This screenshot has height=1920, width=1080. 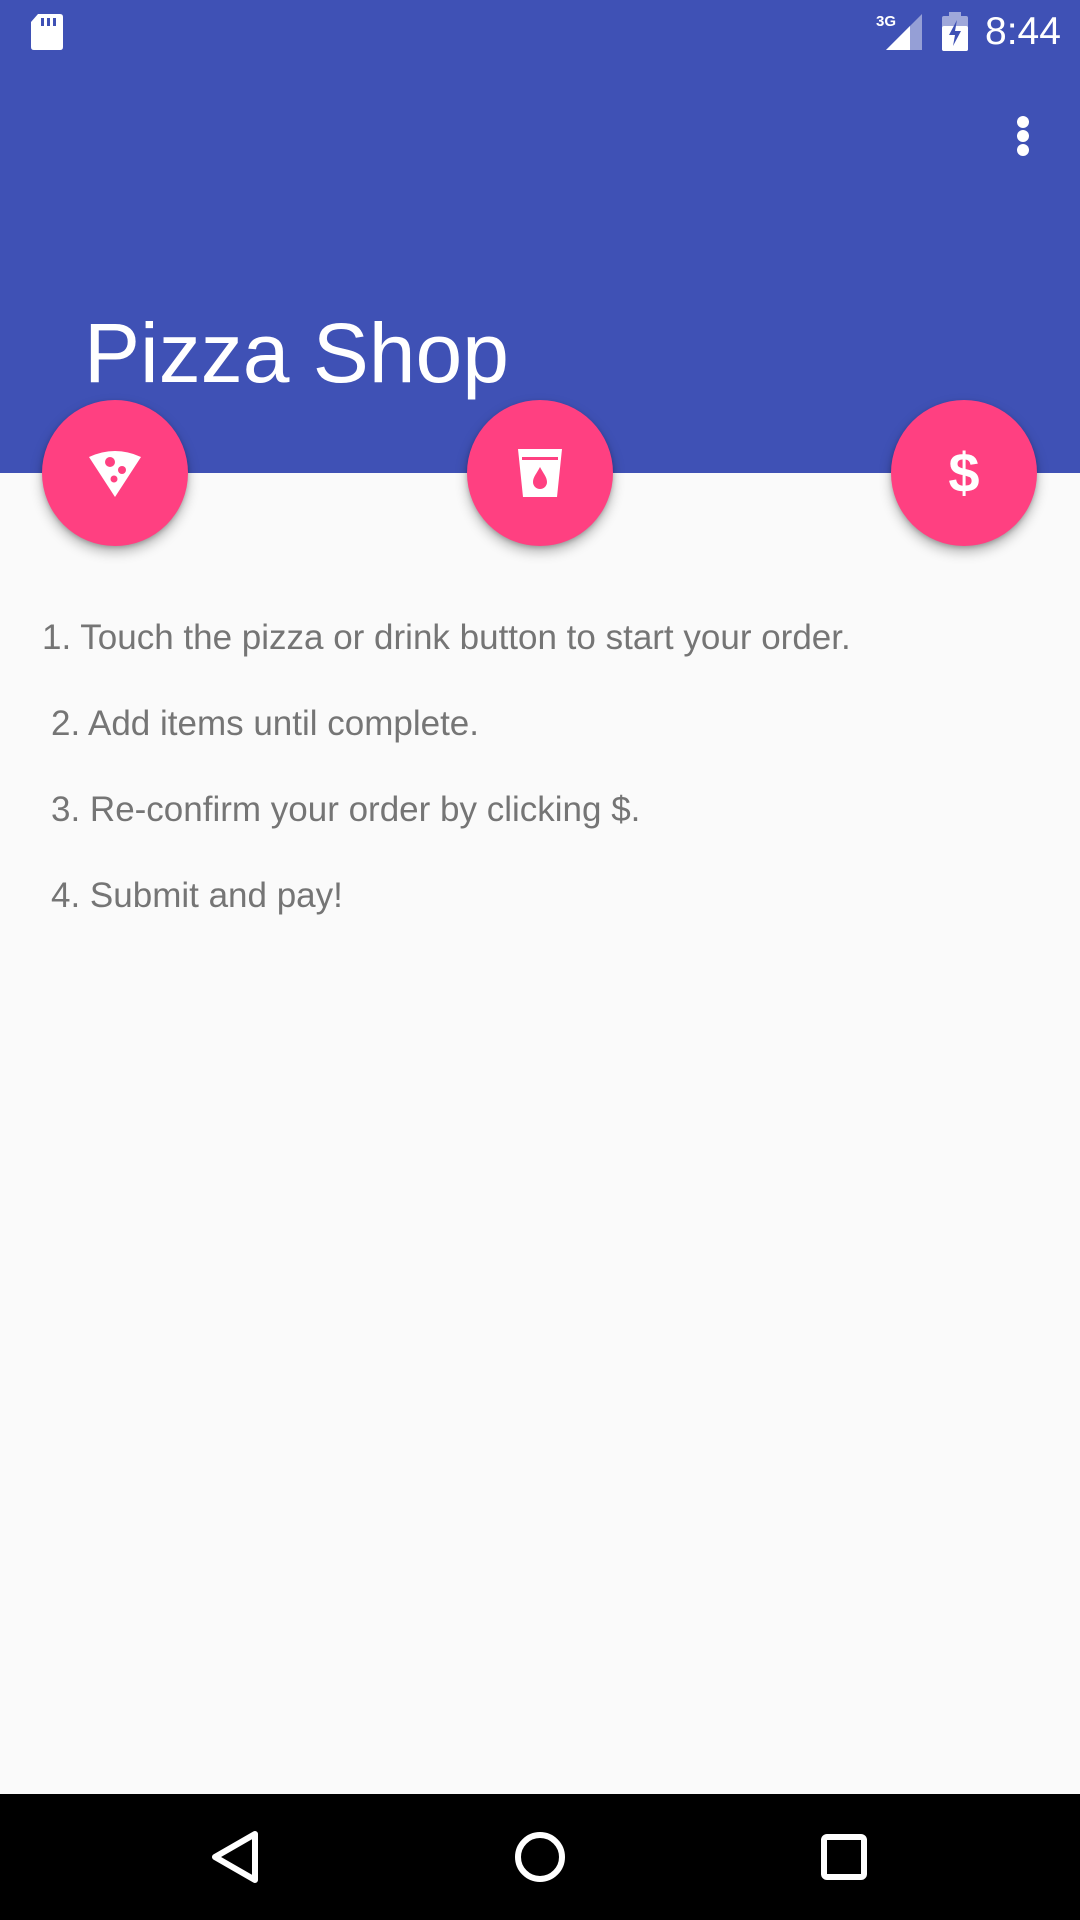 I want to click on pizza-button, so click(x=115, y=473).